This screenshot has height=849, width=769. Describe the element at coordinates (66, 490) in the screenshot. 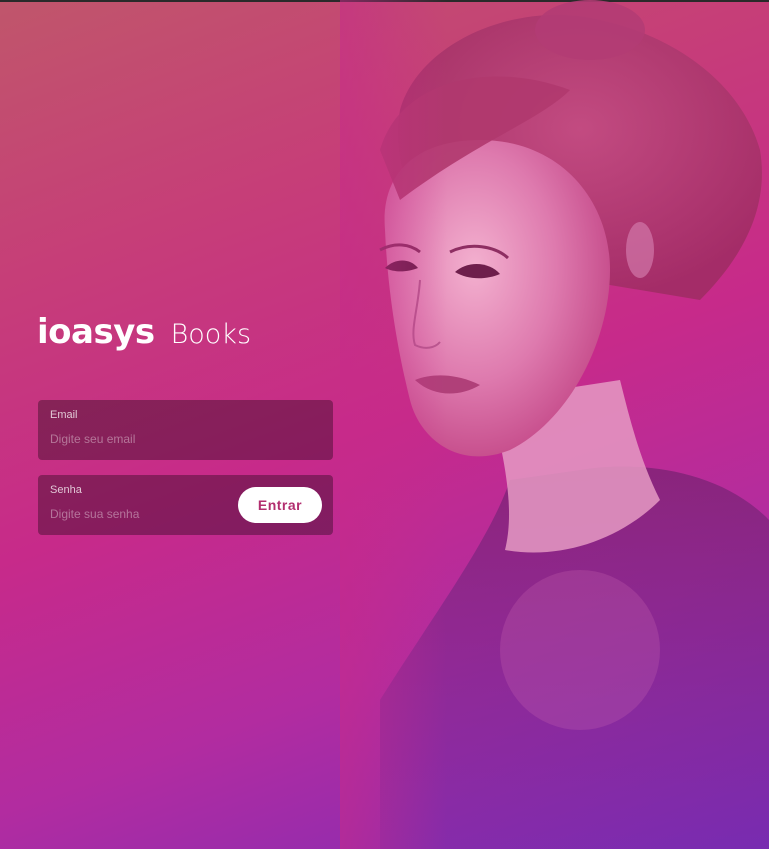

I see `password-label: Senha` at that location.